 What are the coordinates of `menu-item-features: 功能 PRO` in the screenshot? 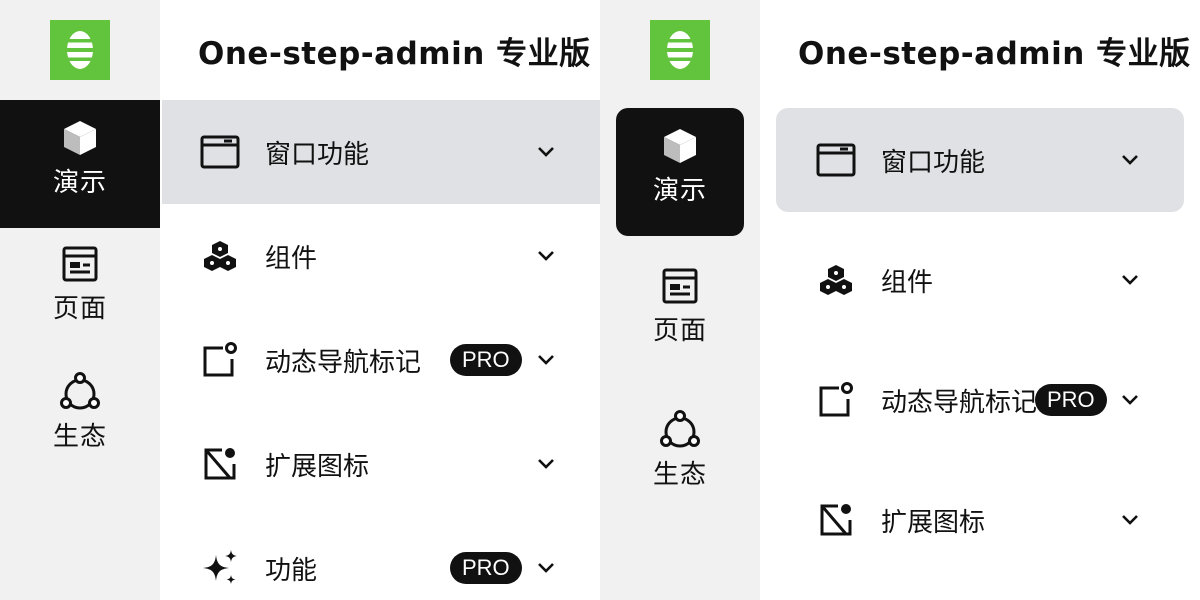 It's located at (381, 558).